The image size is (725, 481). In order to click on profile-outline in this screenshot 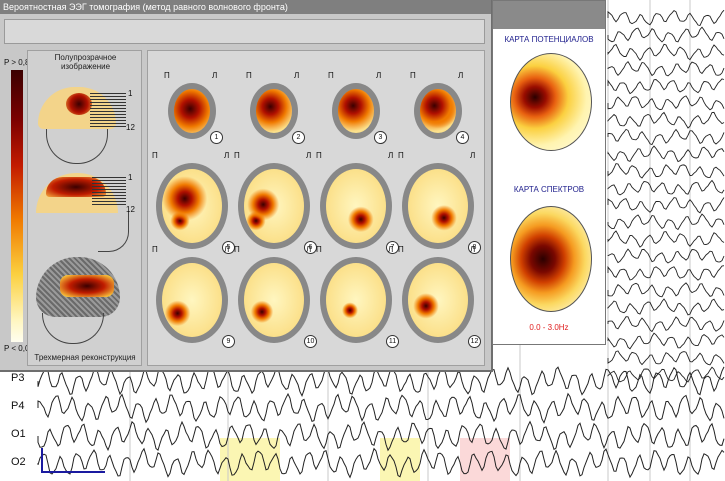, I will do `click(113, 231)`.